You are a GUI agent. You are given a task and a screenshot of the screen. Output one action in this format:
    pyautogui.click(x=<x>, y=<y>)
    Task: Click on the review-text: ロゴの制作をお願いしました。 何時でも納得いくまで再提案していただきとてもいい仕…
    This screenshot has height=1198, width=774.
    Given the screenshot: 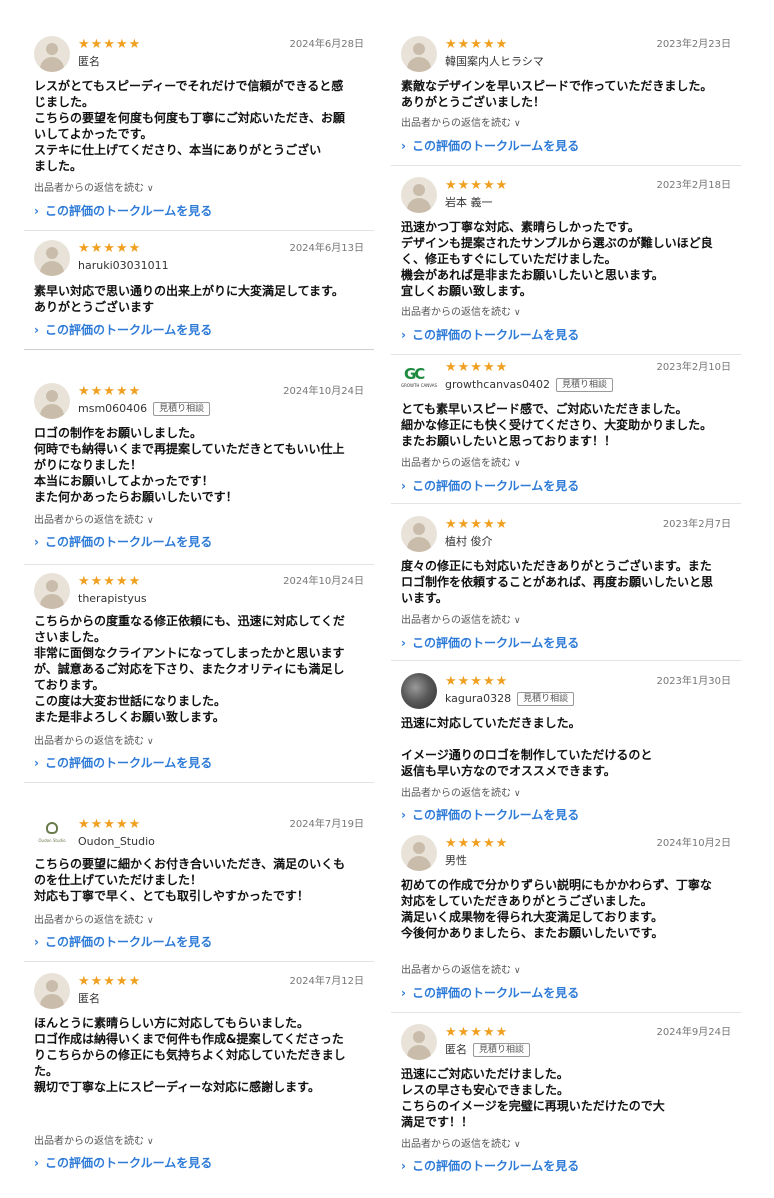 What is the action you would take?
    pyautogui.click(x=189, y=465)
    